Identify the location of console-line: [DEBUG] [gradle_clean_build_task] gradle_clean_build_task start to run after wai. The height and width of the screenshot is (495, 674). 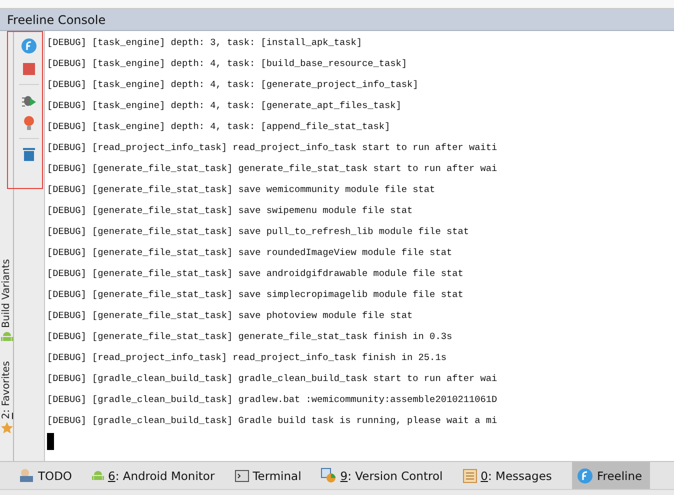
(272, 379).